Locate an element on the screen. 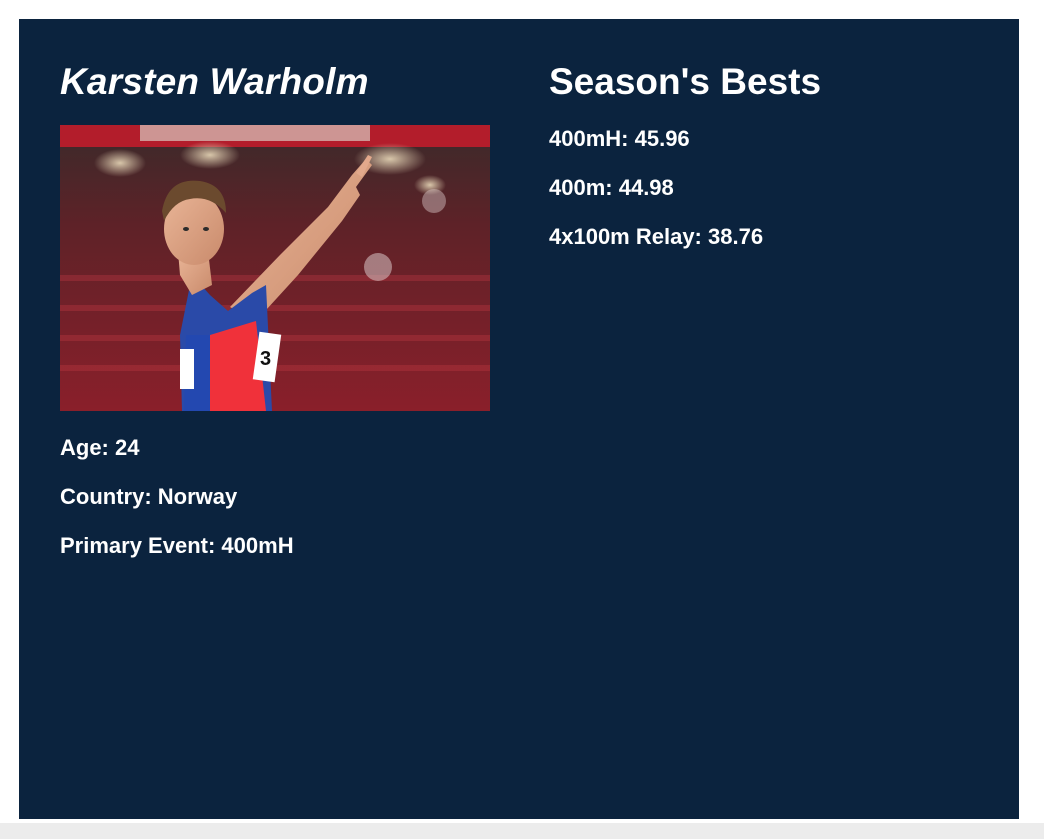  athlete-photo: 3 is located at coordinates (275, 268).